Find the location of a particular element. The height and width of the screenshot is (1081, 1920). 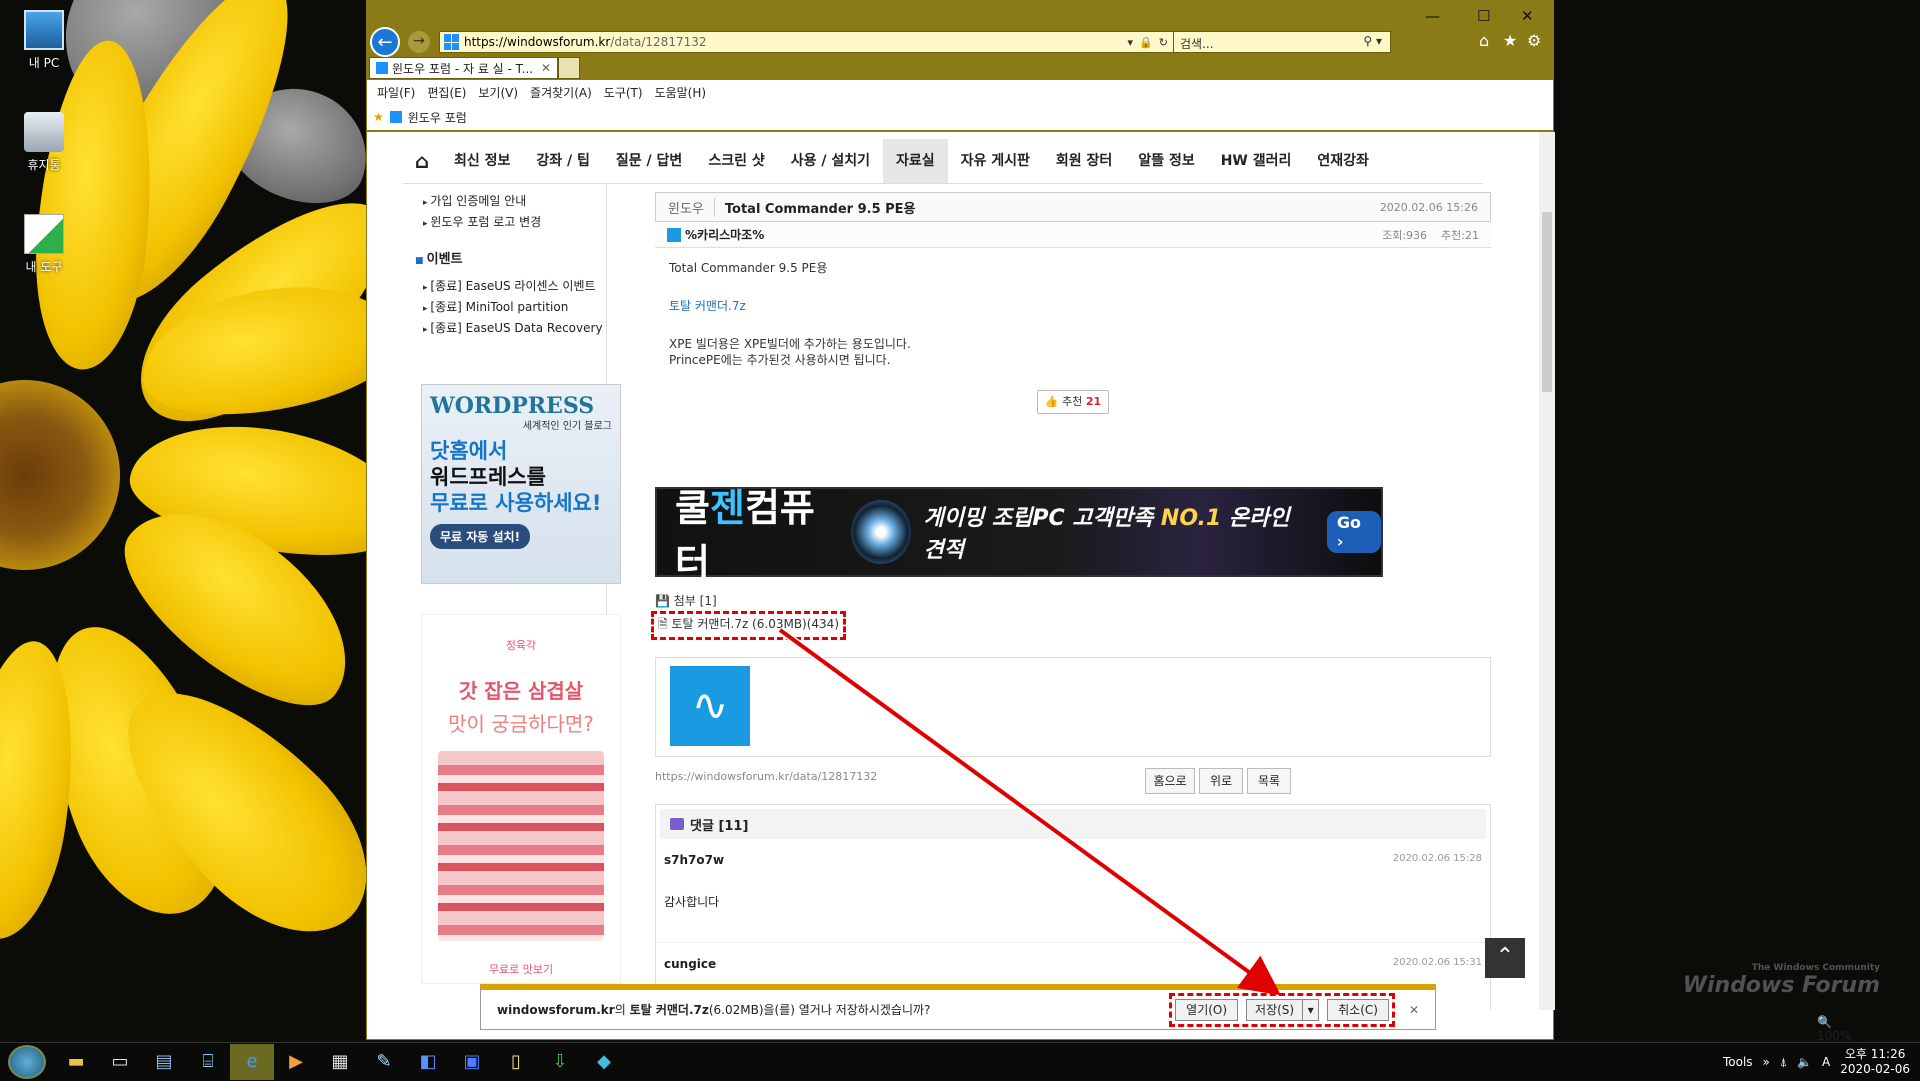

internet-explorer-icon: e is located at coordinates (252, 1061).